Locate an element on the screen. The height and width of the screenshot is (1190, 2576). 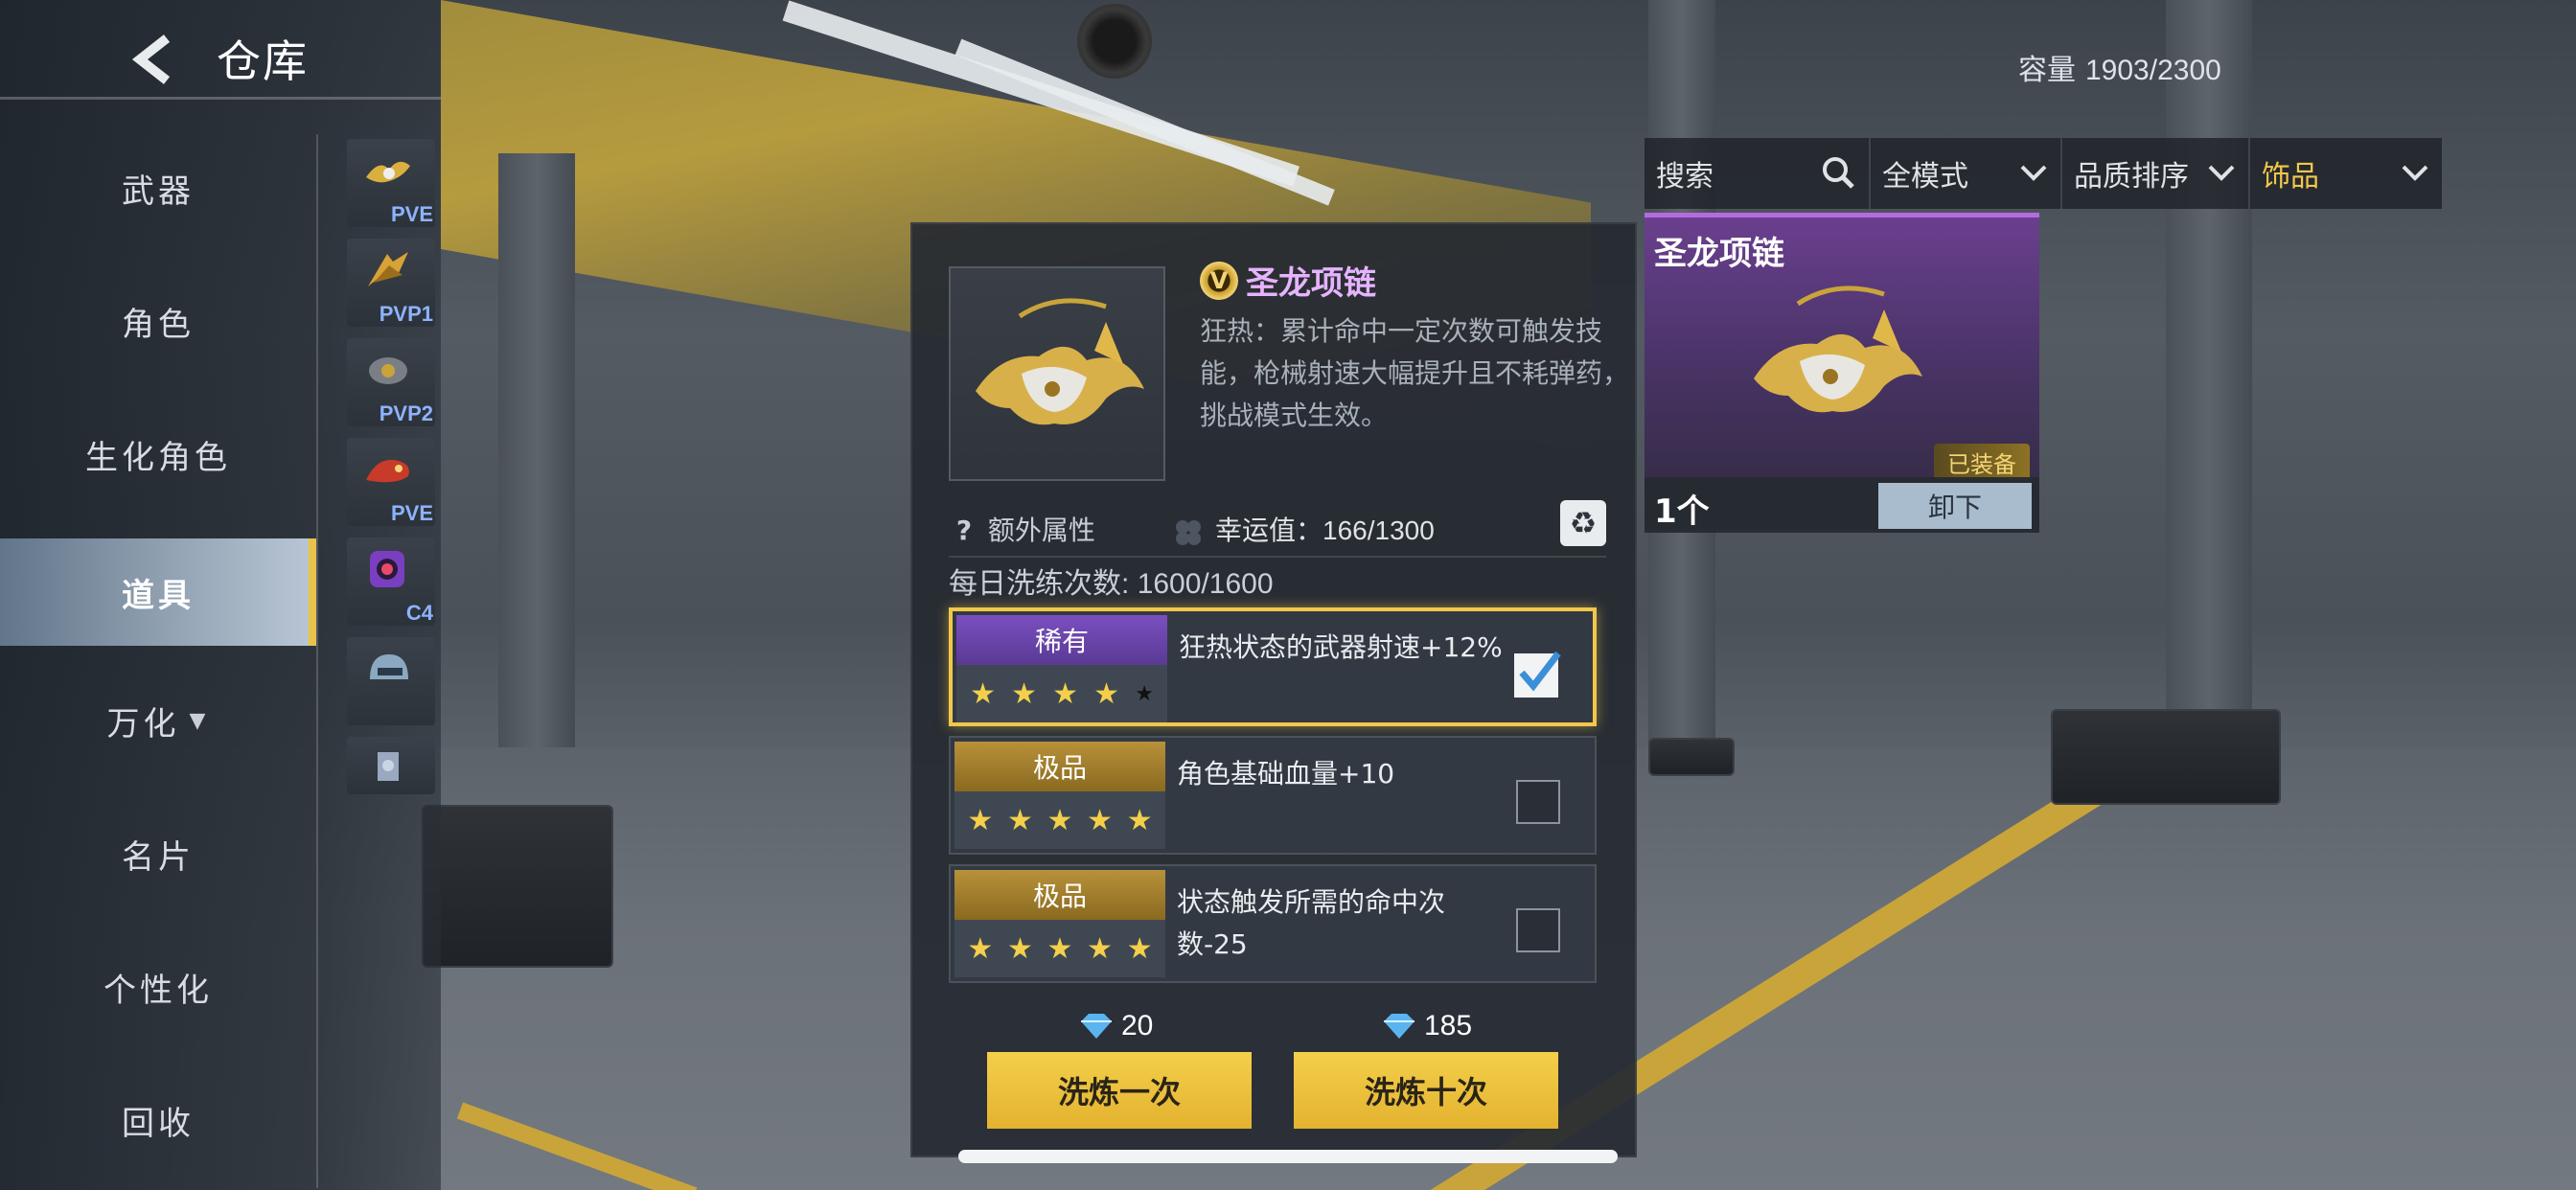
subnav-tag: PVE is located at coordinates (411, 214).